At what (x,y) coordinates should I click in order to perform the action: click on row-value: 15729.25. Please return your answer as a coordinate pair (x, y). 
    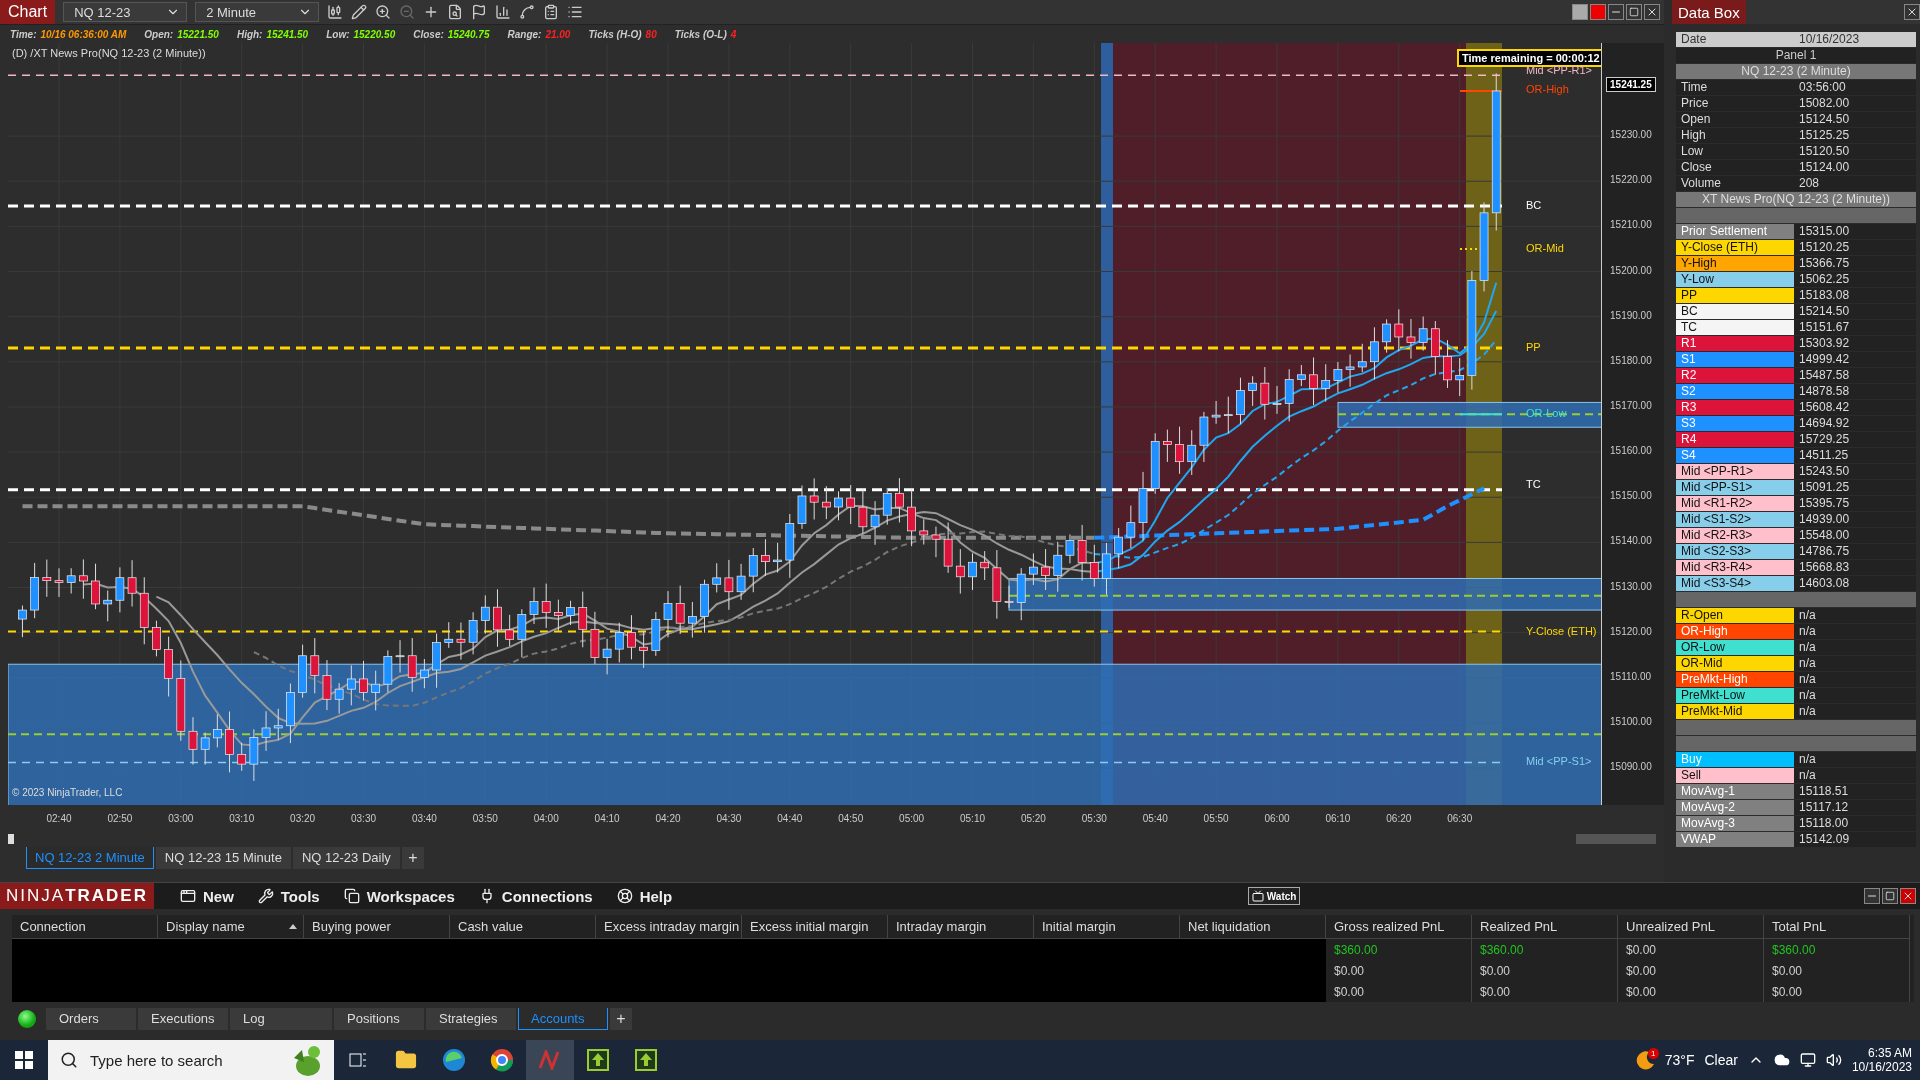
    Looking at the image, I should click on (1824, 439).